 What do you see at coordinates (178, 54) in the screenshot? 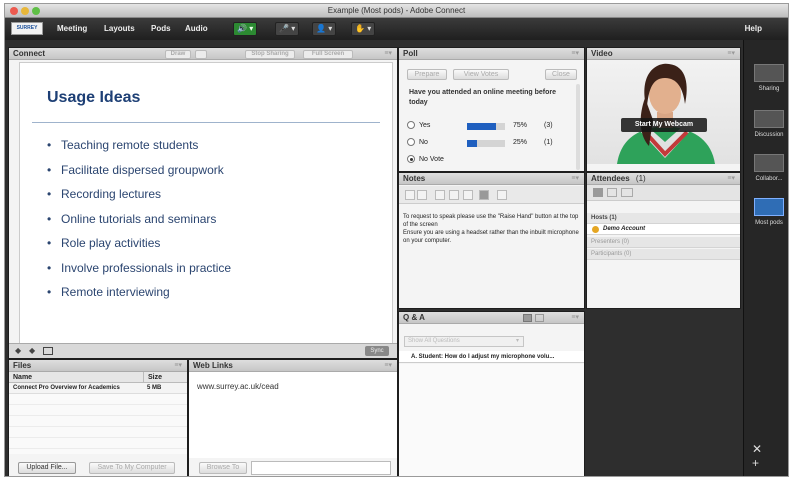
I see `draw-button: Draw` at bounding box center [178, 54].